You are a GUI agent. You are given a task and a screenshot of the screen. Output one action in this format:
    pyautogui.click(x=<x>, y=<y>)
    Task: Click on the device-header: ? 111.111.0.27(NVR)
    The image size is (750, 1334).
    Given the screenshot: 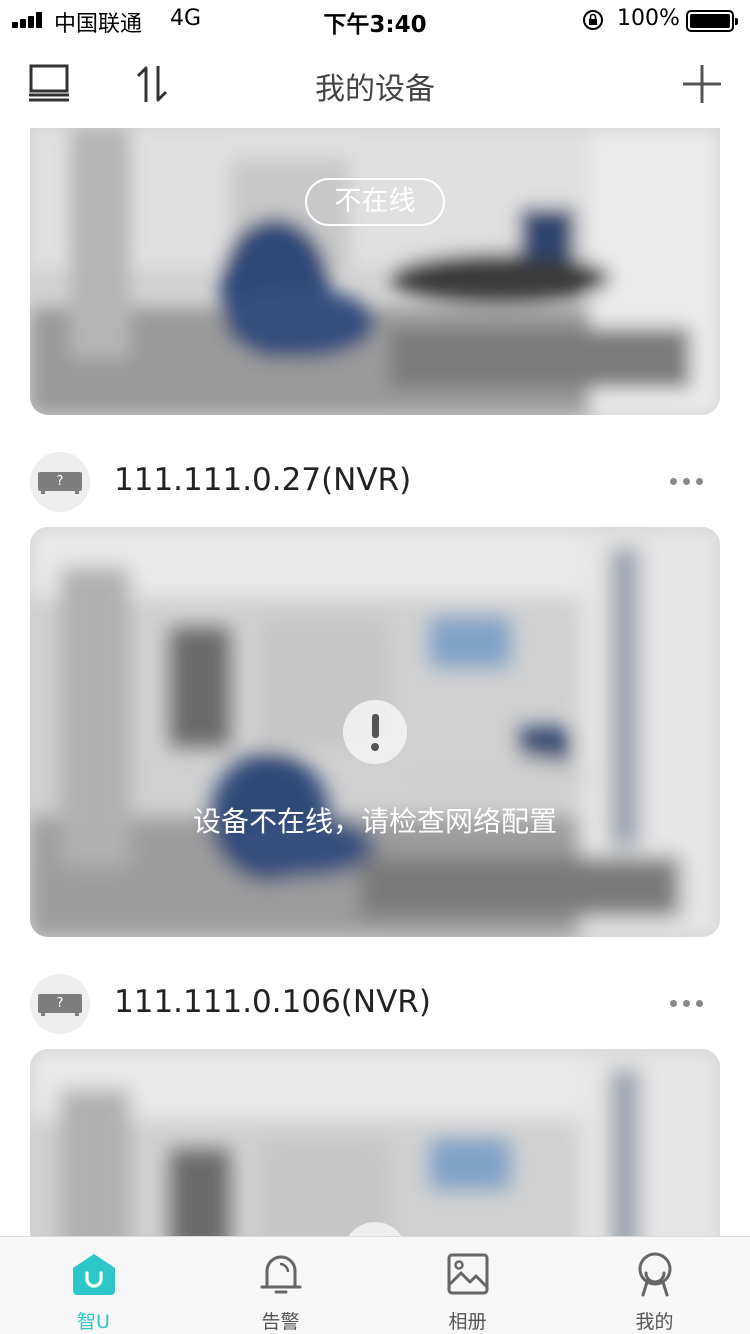 What is the action you would take?
    pyautogui.click(x=375, y=482)
    